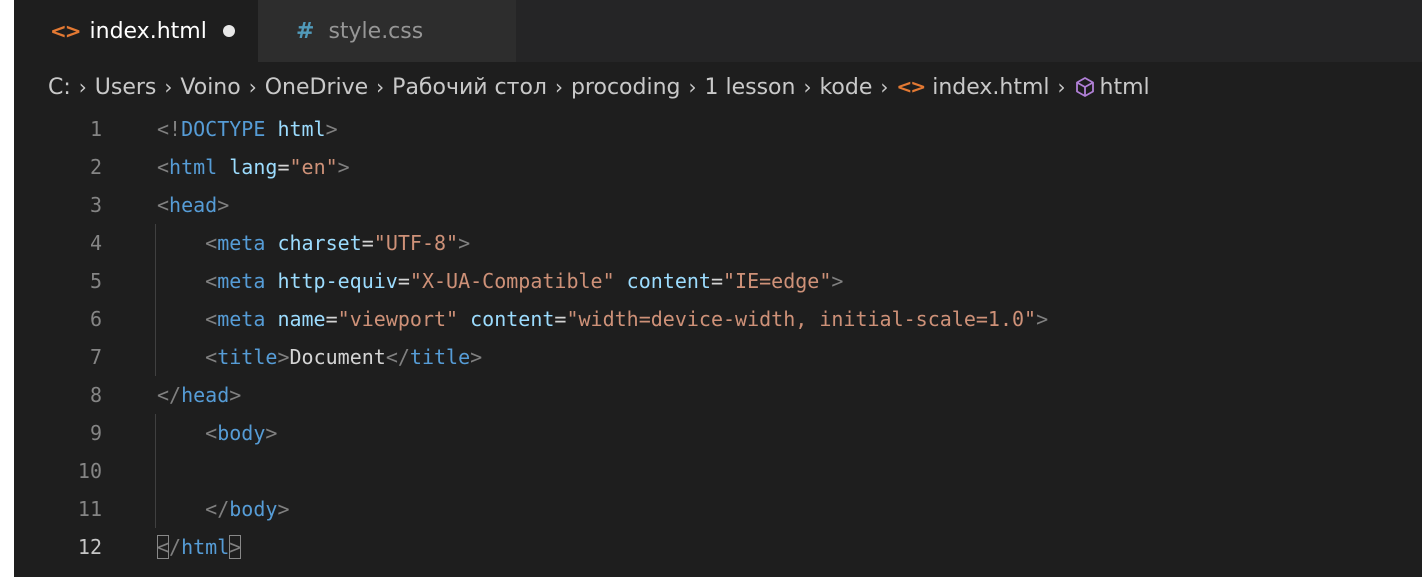 This screenshot has width=1426, height=577. What do you see at coordinates (718, 471) in the screenshot?
I see `code-line: 10` at bounding box center [718, 471].